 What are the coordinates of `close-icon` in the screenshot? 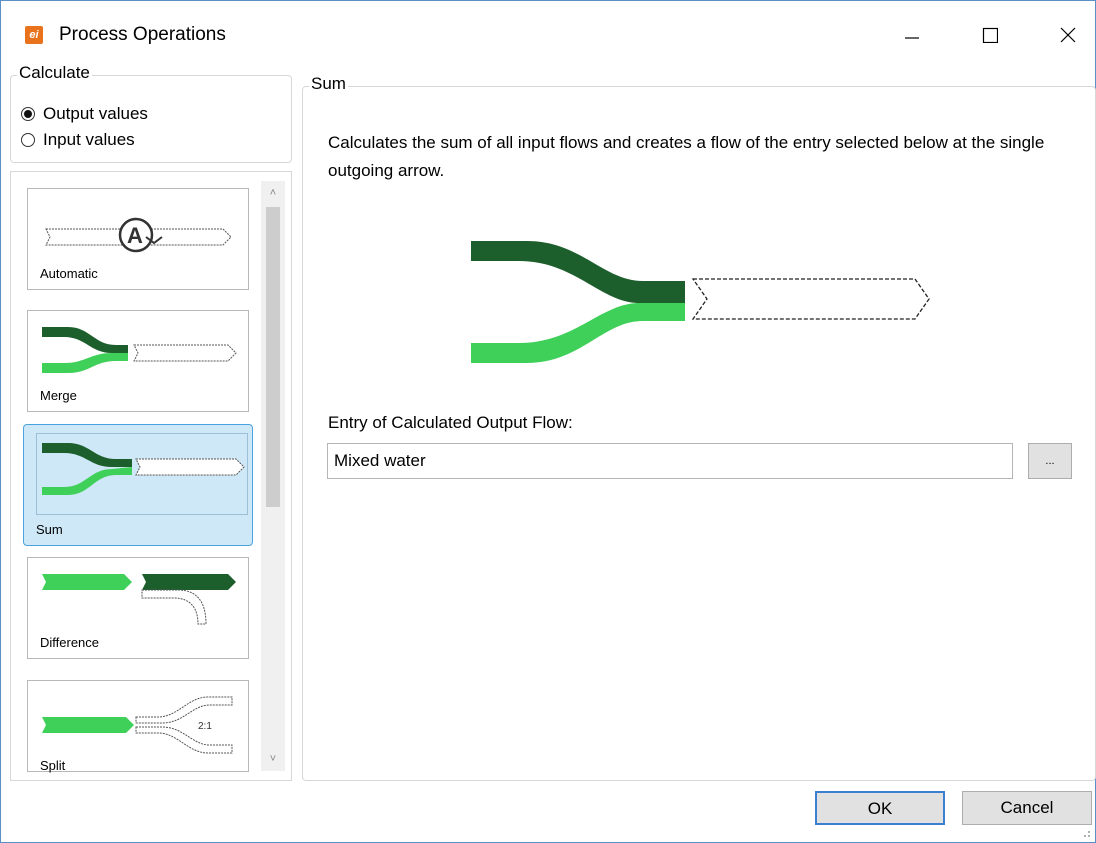 It's located at (1068, 35).